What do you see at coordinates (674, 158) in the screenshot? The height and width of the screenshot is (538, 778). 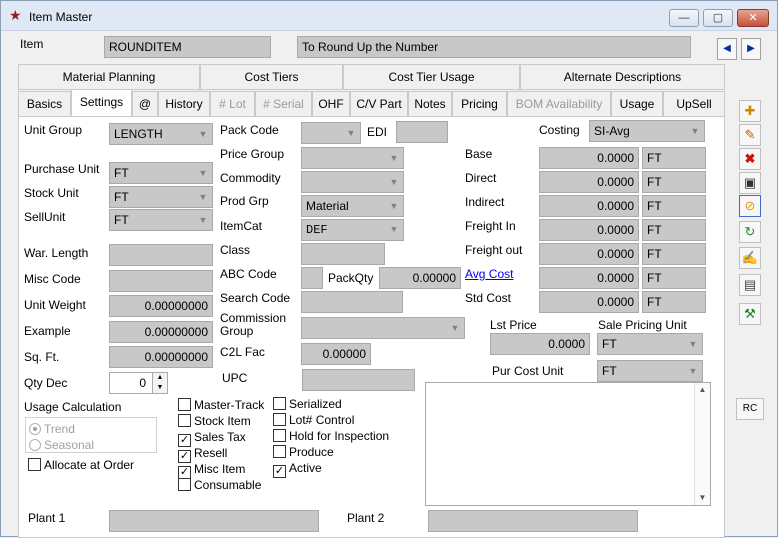 I see `base-cost-unit: FT` at bounding box center [674, 158].